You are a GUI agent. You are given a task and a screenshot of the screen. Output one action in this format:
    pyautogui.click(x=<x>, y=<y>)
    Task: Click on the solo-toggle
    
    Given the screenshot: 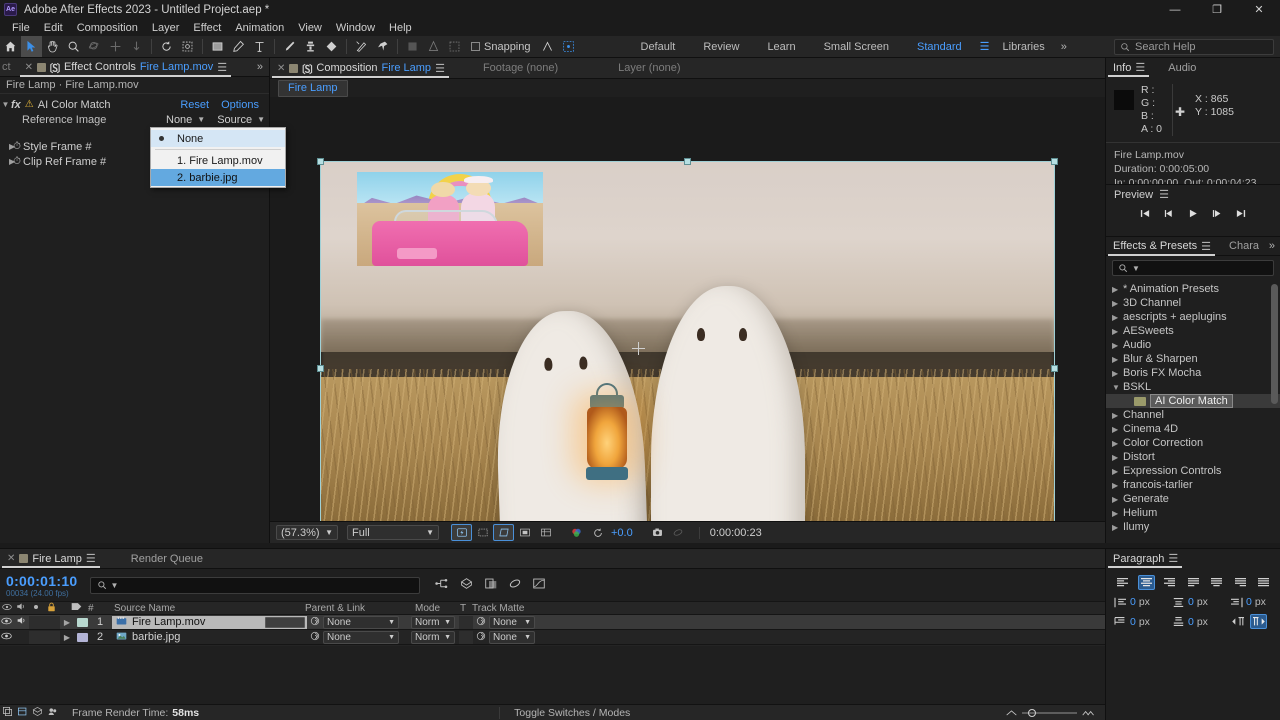 What is the action you would take?
    pyautogui.click(x=36, y=622)
    